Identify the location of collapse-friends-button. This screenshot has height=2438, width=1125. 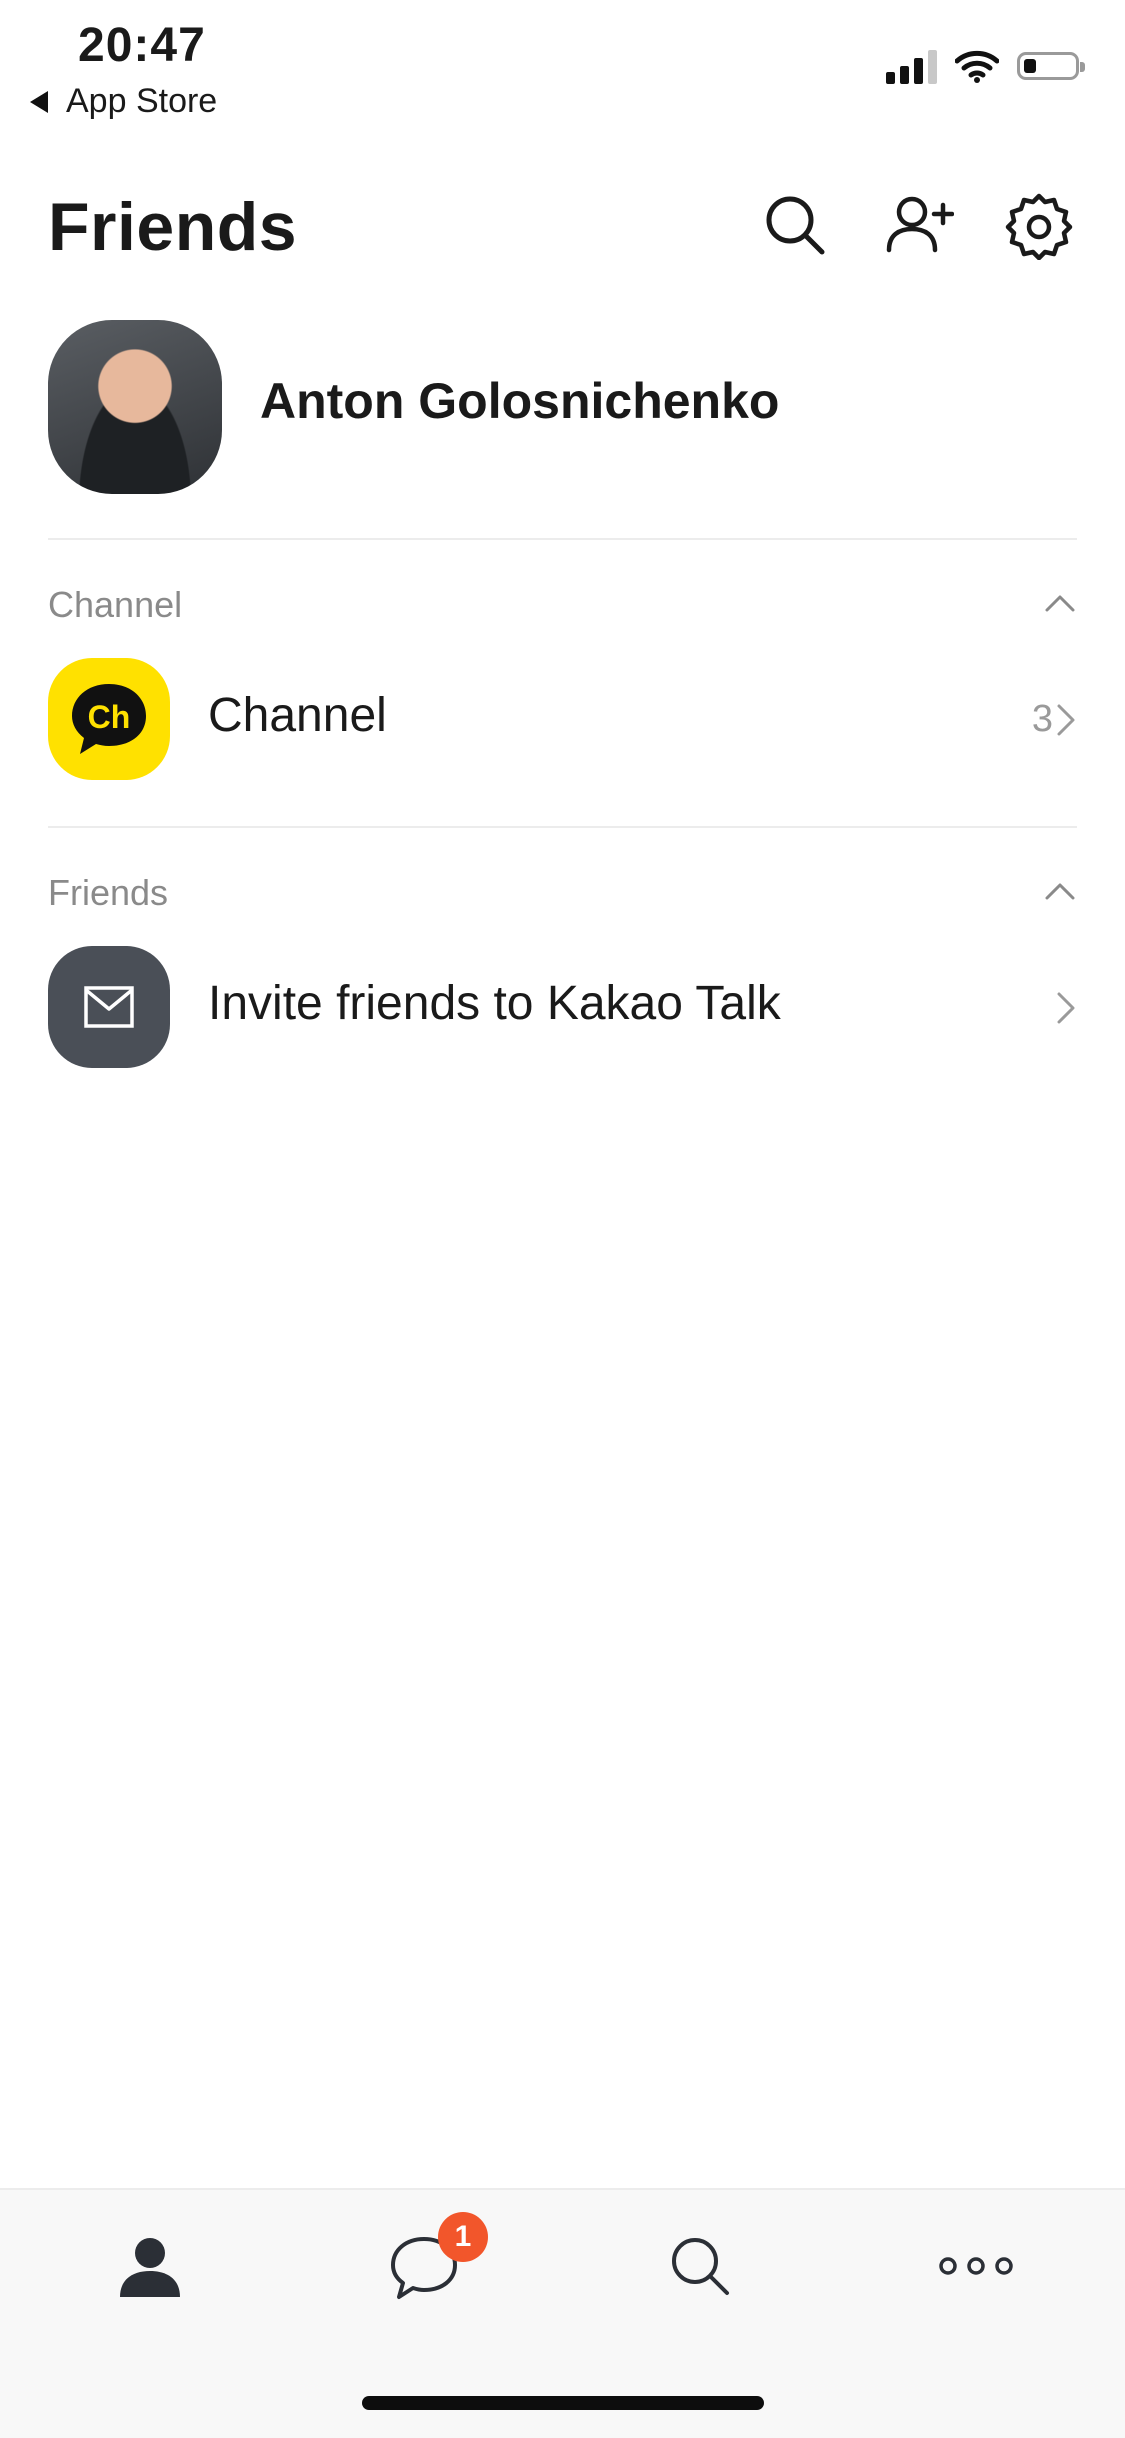
(1060, 891).